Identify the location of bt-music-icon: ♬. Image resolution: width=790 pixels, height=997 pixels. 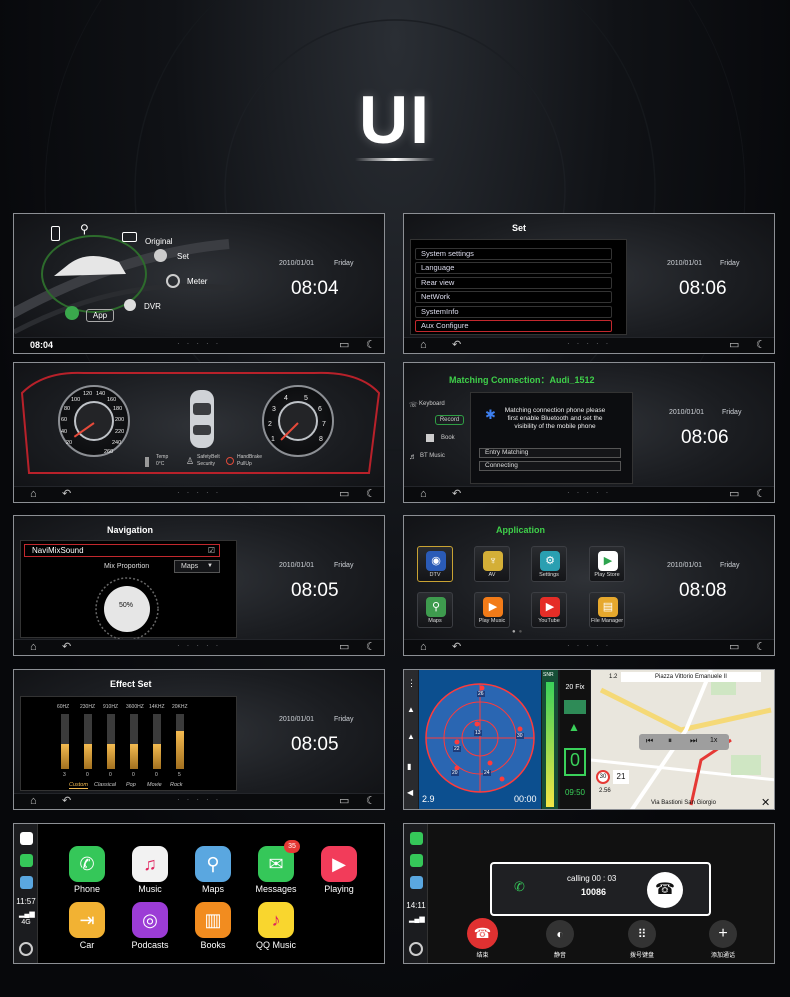
(413, 456).